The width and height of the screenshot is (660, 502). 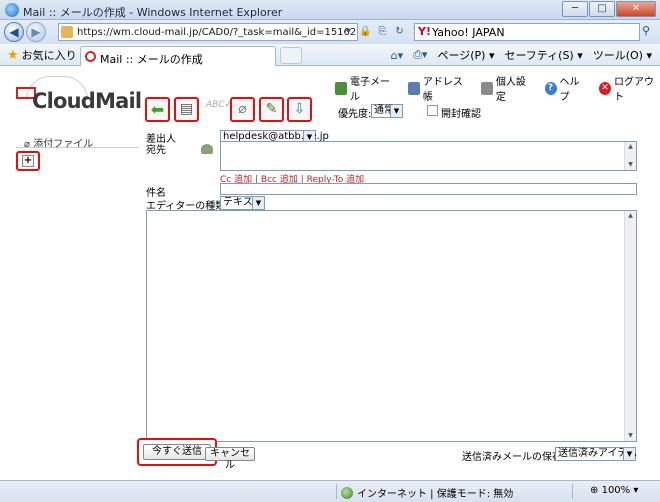 I want to click on logout-icon: ✕, so click(x=605, y=88).